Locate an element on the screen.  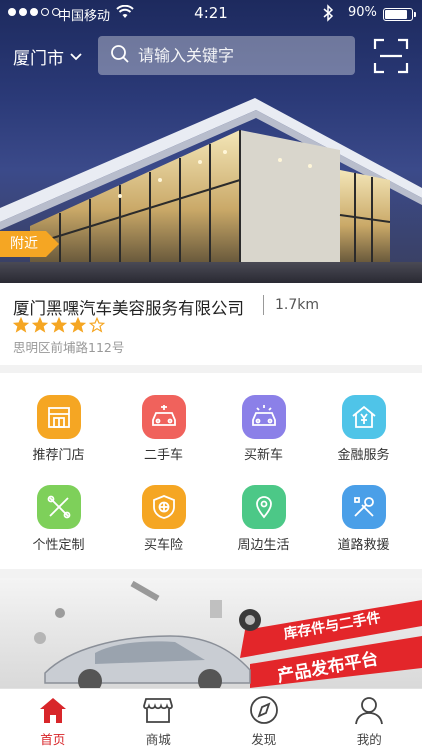
search-input is located at coordinates (238, 55).